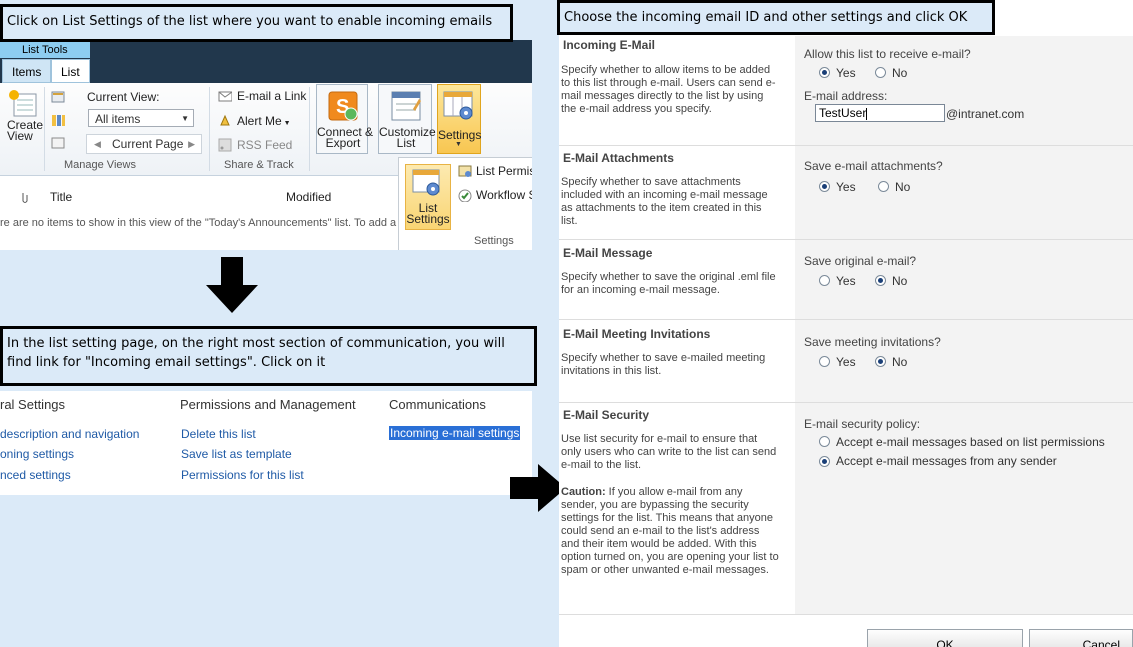  I want to click on save-meetings-no-radio, so click(880, 361).